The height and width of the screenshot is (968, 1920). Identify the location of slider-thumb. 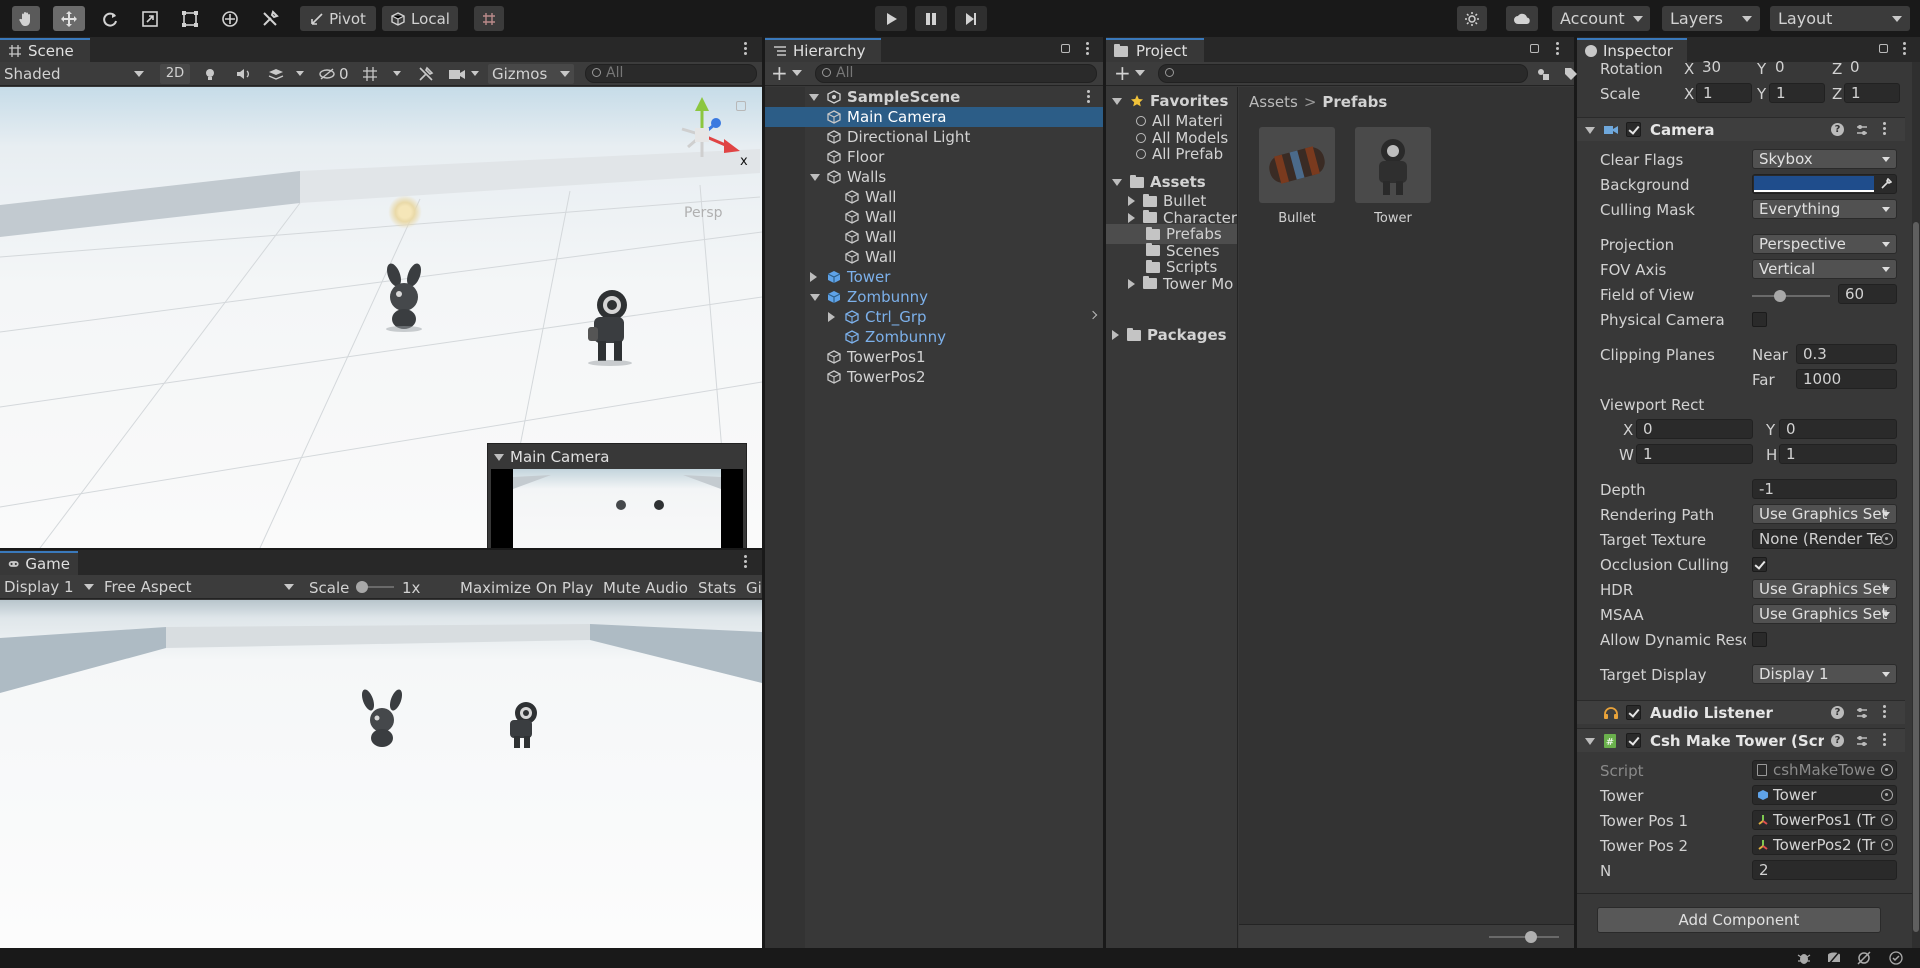
(1531, 937).